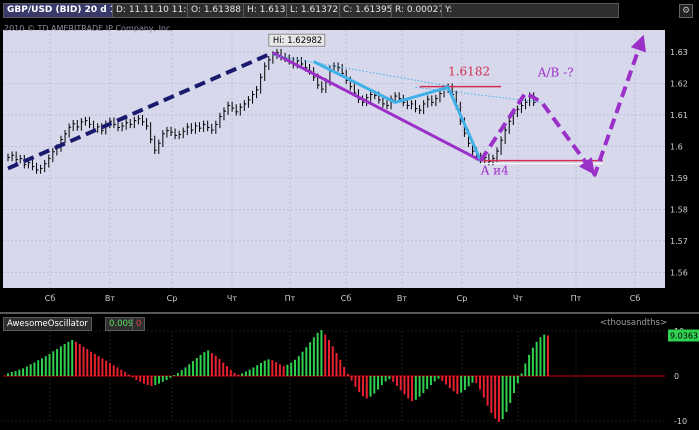 The width and height of the screenshot is (699, 430). What do you see at coordinates (680, 421) in the screenshot?
I see `oscillator-y-tick-label: -10` at bounding box center [680, 421].